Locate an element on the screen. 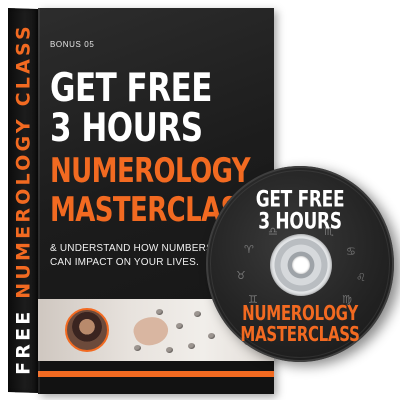 The width and height of the screenshot is (400, 400). spine-word-numerology-class: NUMEROLOGY CLASS is located at coordinates (23, 161).